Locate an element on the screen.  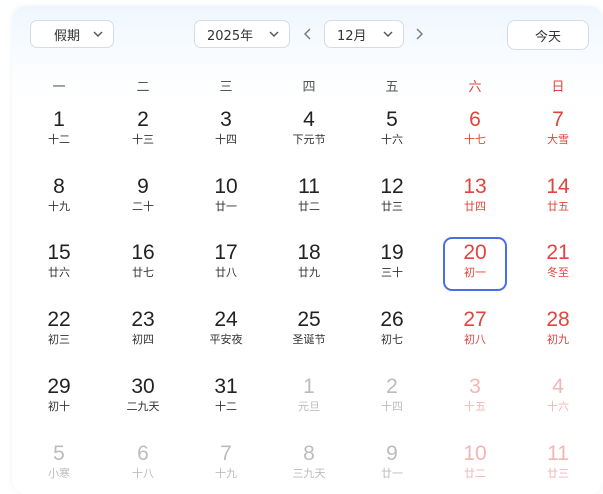
day-number: 5 is located at coordinates (59, 453).